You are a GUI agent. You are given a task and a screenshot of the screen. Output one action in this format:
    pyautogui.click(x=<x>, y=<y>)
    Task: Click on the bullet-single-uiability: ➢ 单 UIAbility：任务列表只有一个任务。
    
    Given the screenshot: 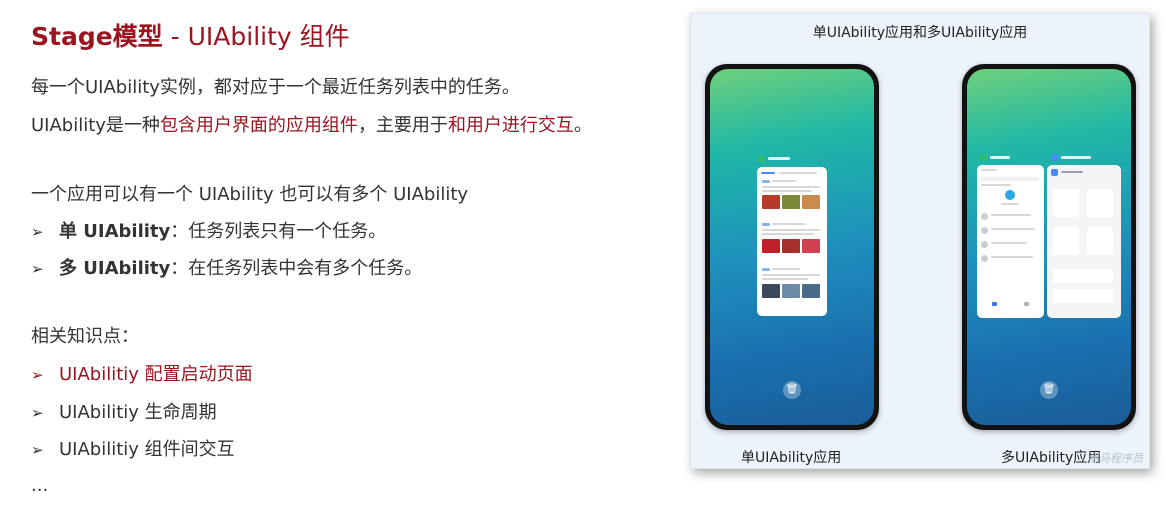 What is the action you would take?
    pyautogui.click(x=208, y=230)
    